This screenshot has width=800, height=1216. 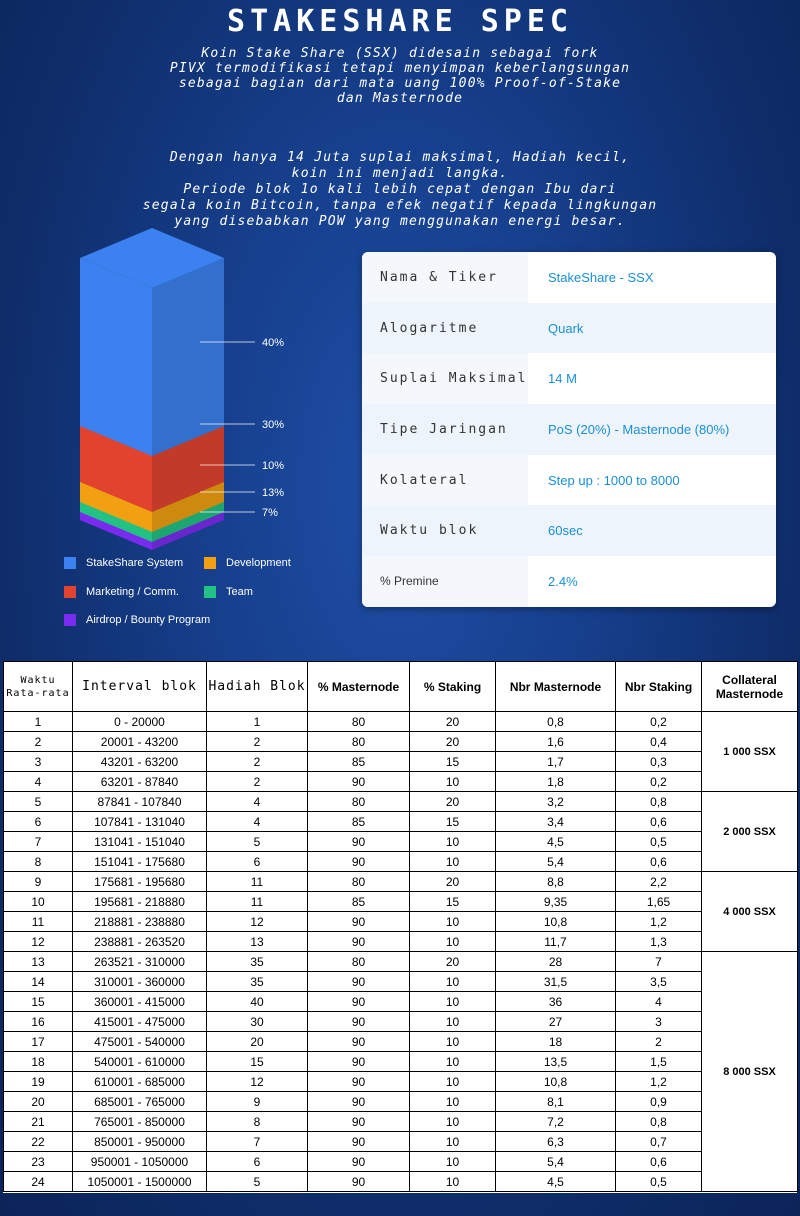 I want to click on table-row: 23 950001 - 1050000 6 90 10 5,4 0,6, so click(x=400, y=1161).